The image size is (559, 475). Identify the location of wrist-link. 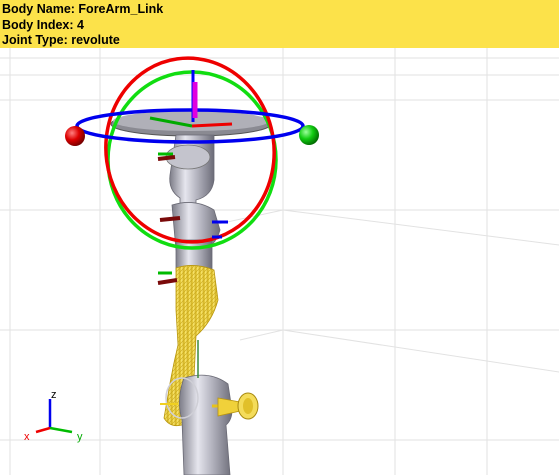
(206, 424).